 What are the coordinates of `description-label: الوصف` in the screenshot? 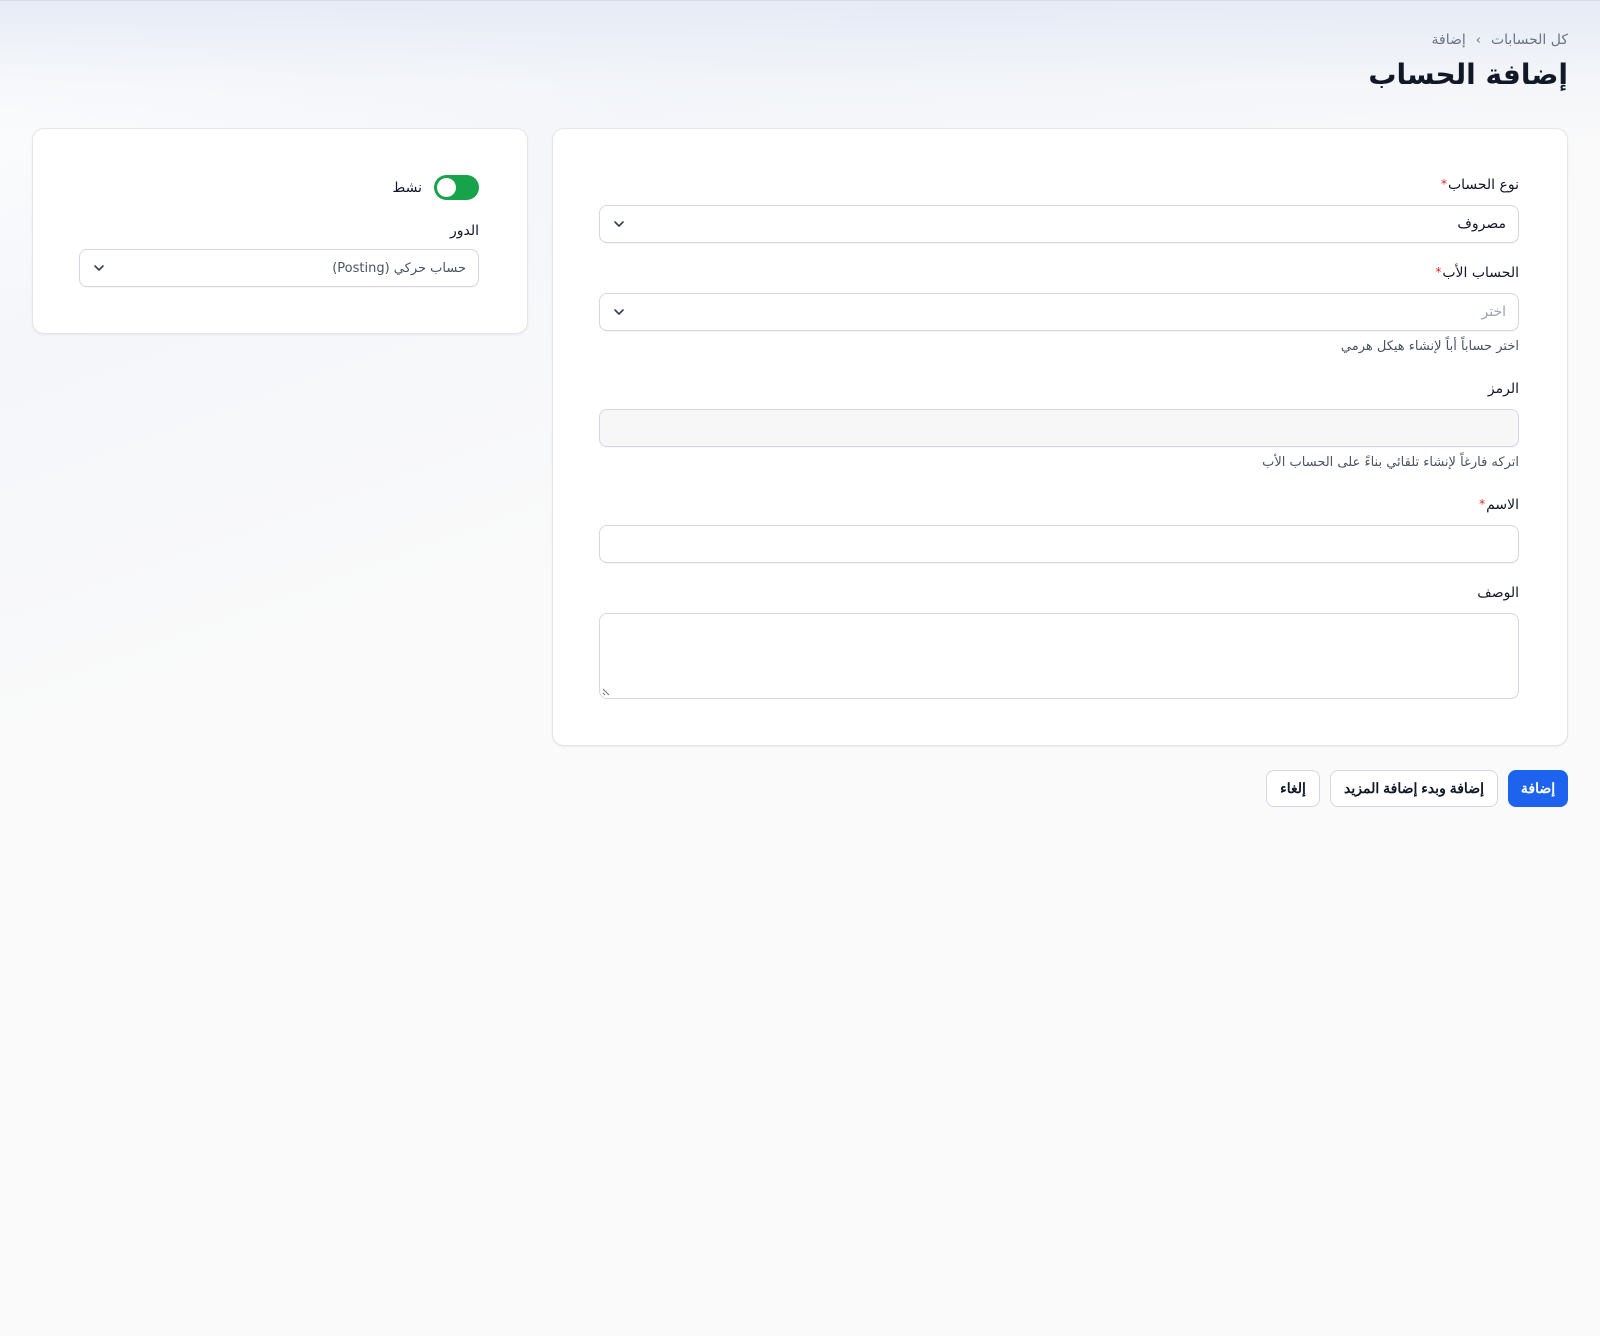 It's located at (1498, 593).